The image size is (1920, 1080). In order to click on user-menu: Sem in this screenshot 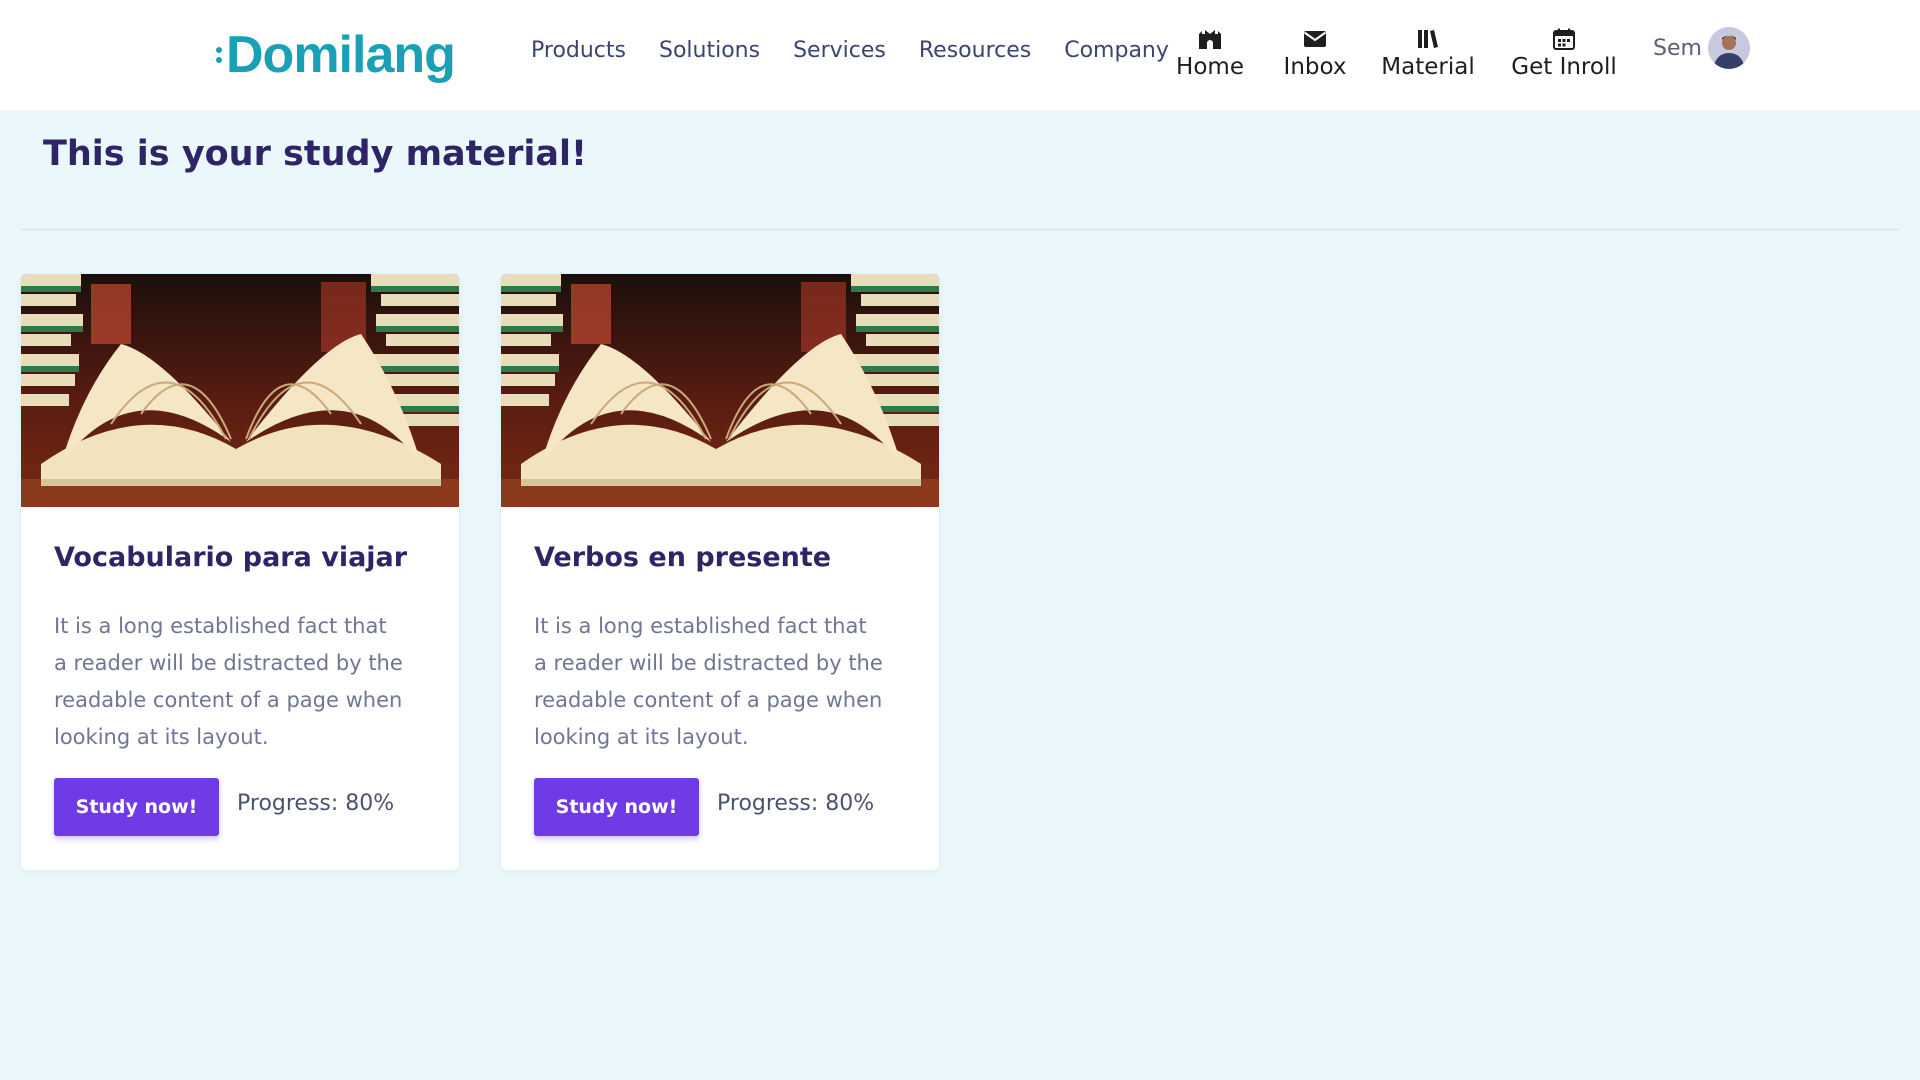, I will do `click(1701, 48)`.